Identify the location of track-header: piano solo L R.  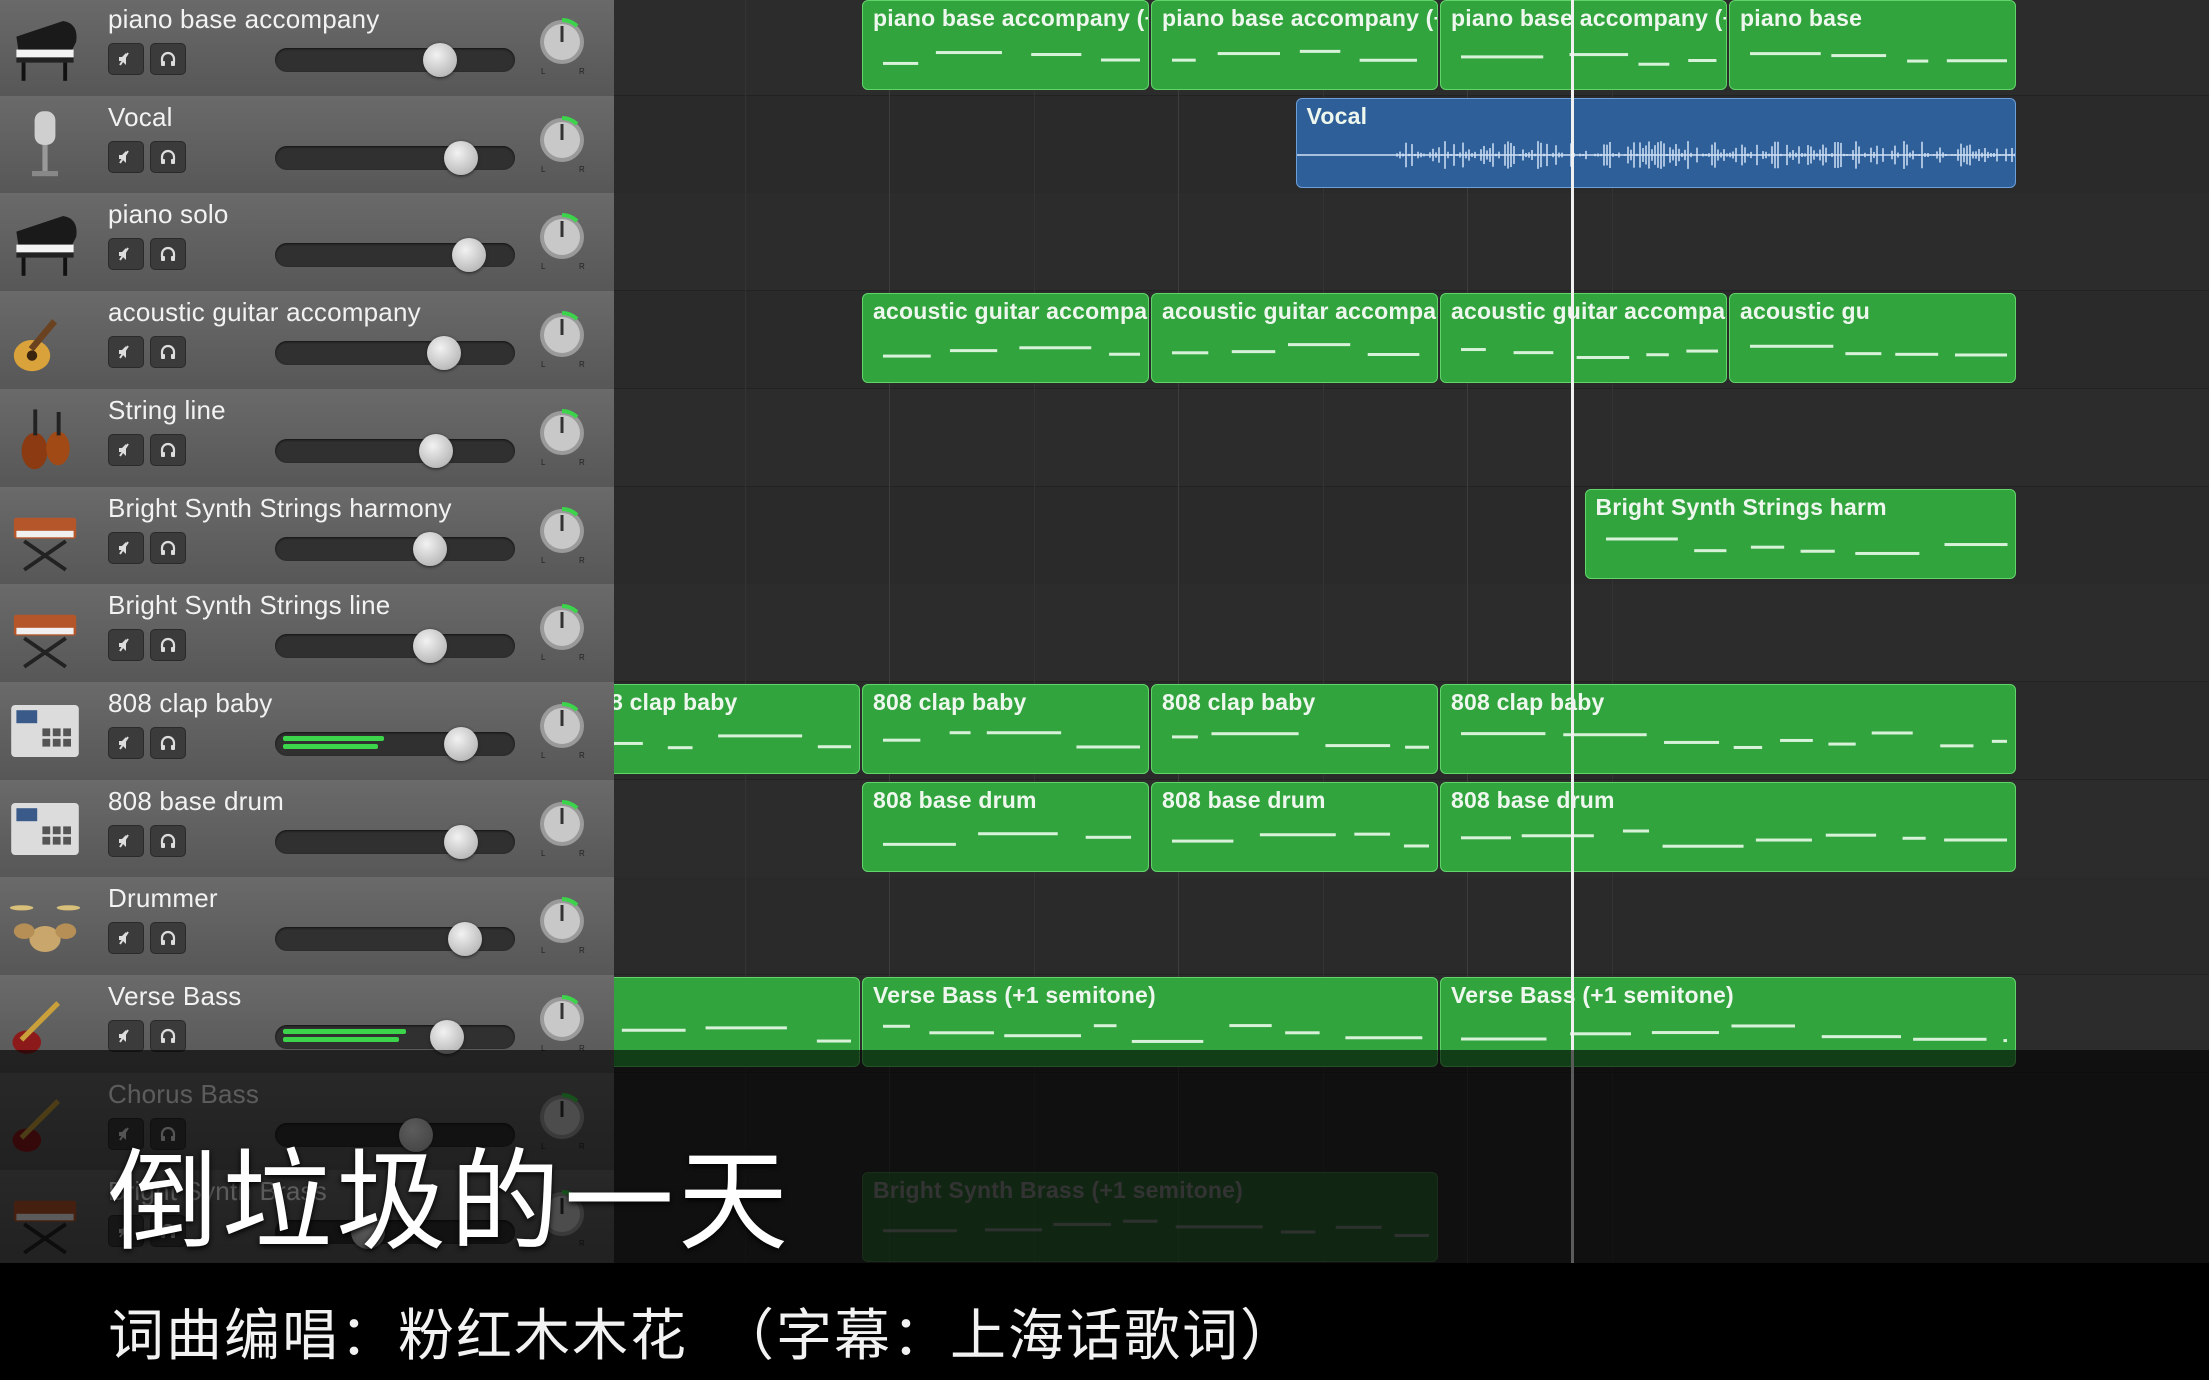
(307, 243).